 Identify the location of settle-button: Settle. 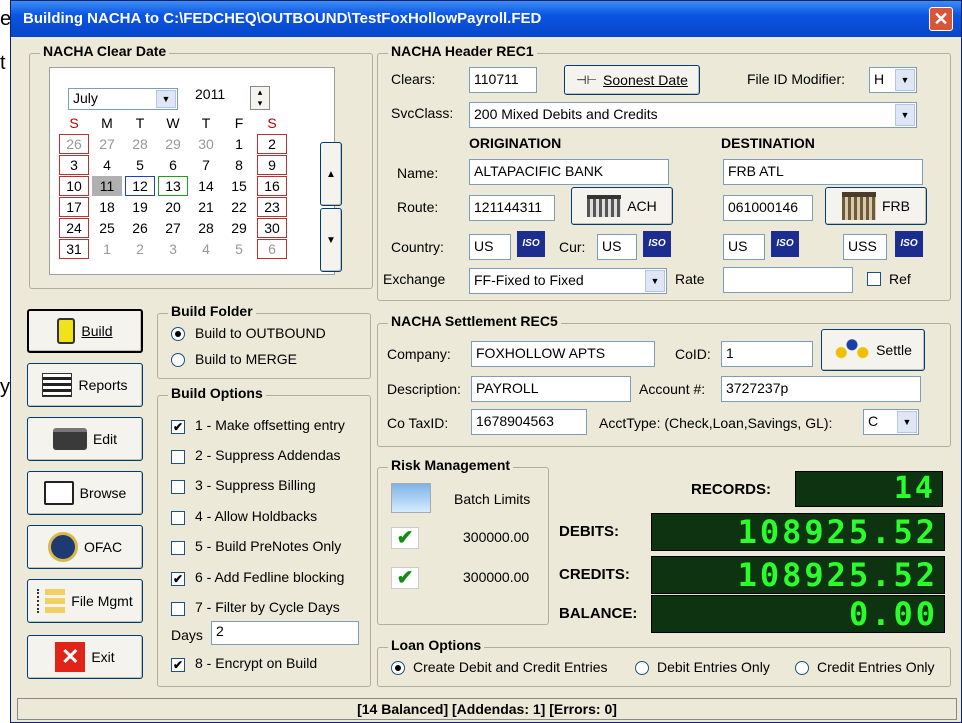
(873, 350).